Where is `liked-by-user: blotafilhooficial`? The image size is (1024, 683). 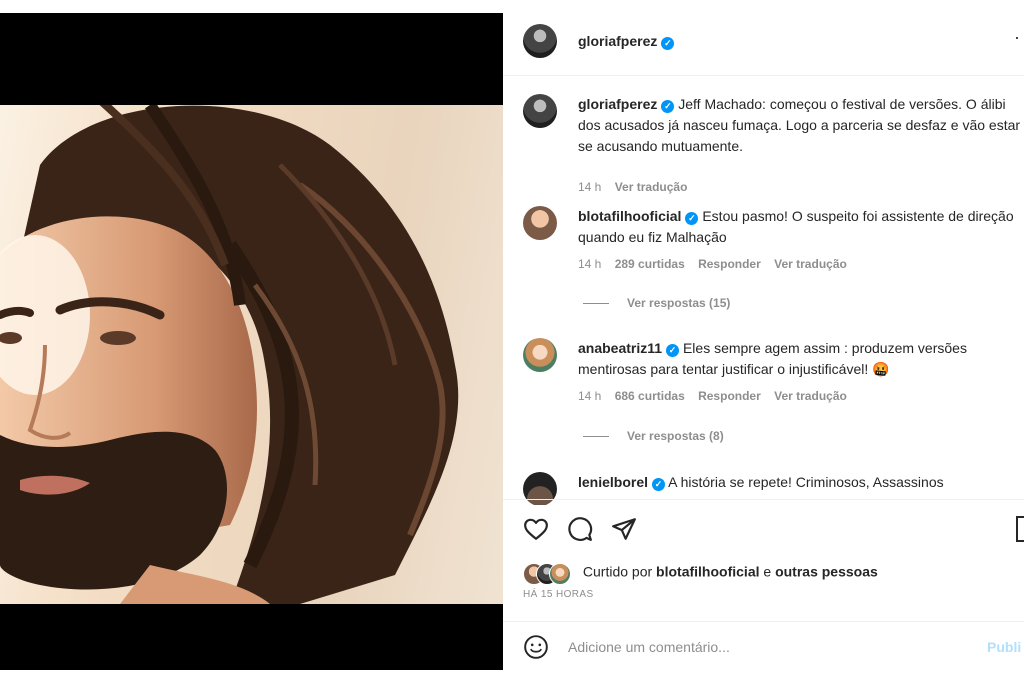
liked-by-user: blotafilhooficial is located at coordinates (707, 572).